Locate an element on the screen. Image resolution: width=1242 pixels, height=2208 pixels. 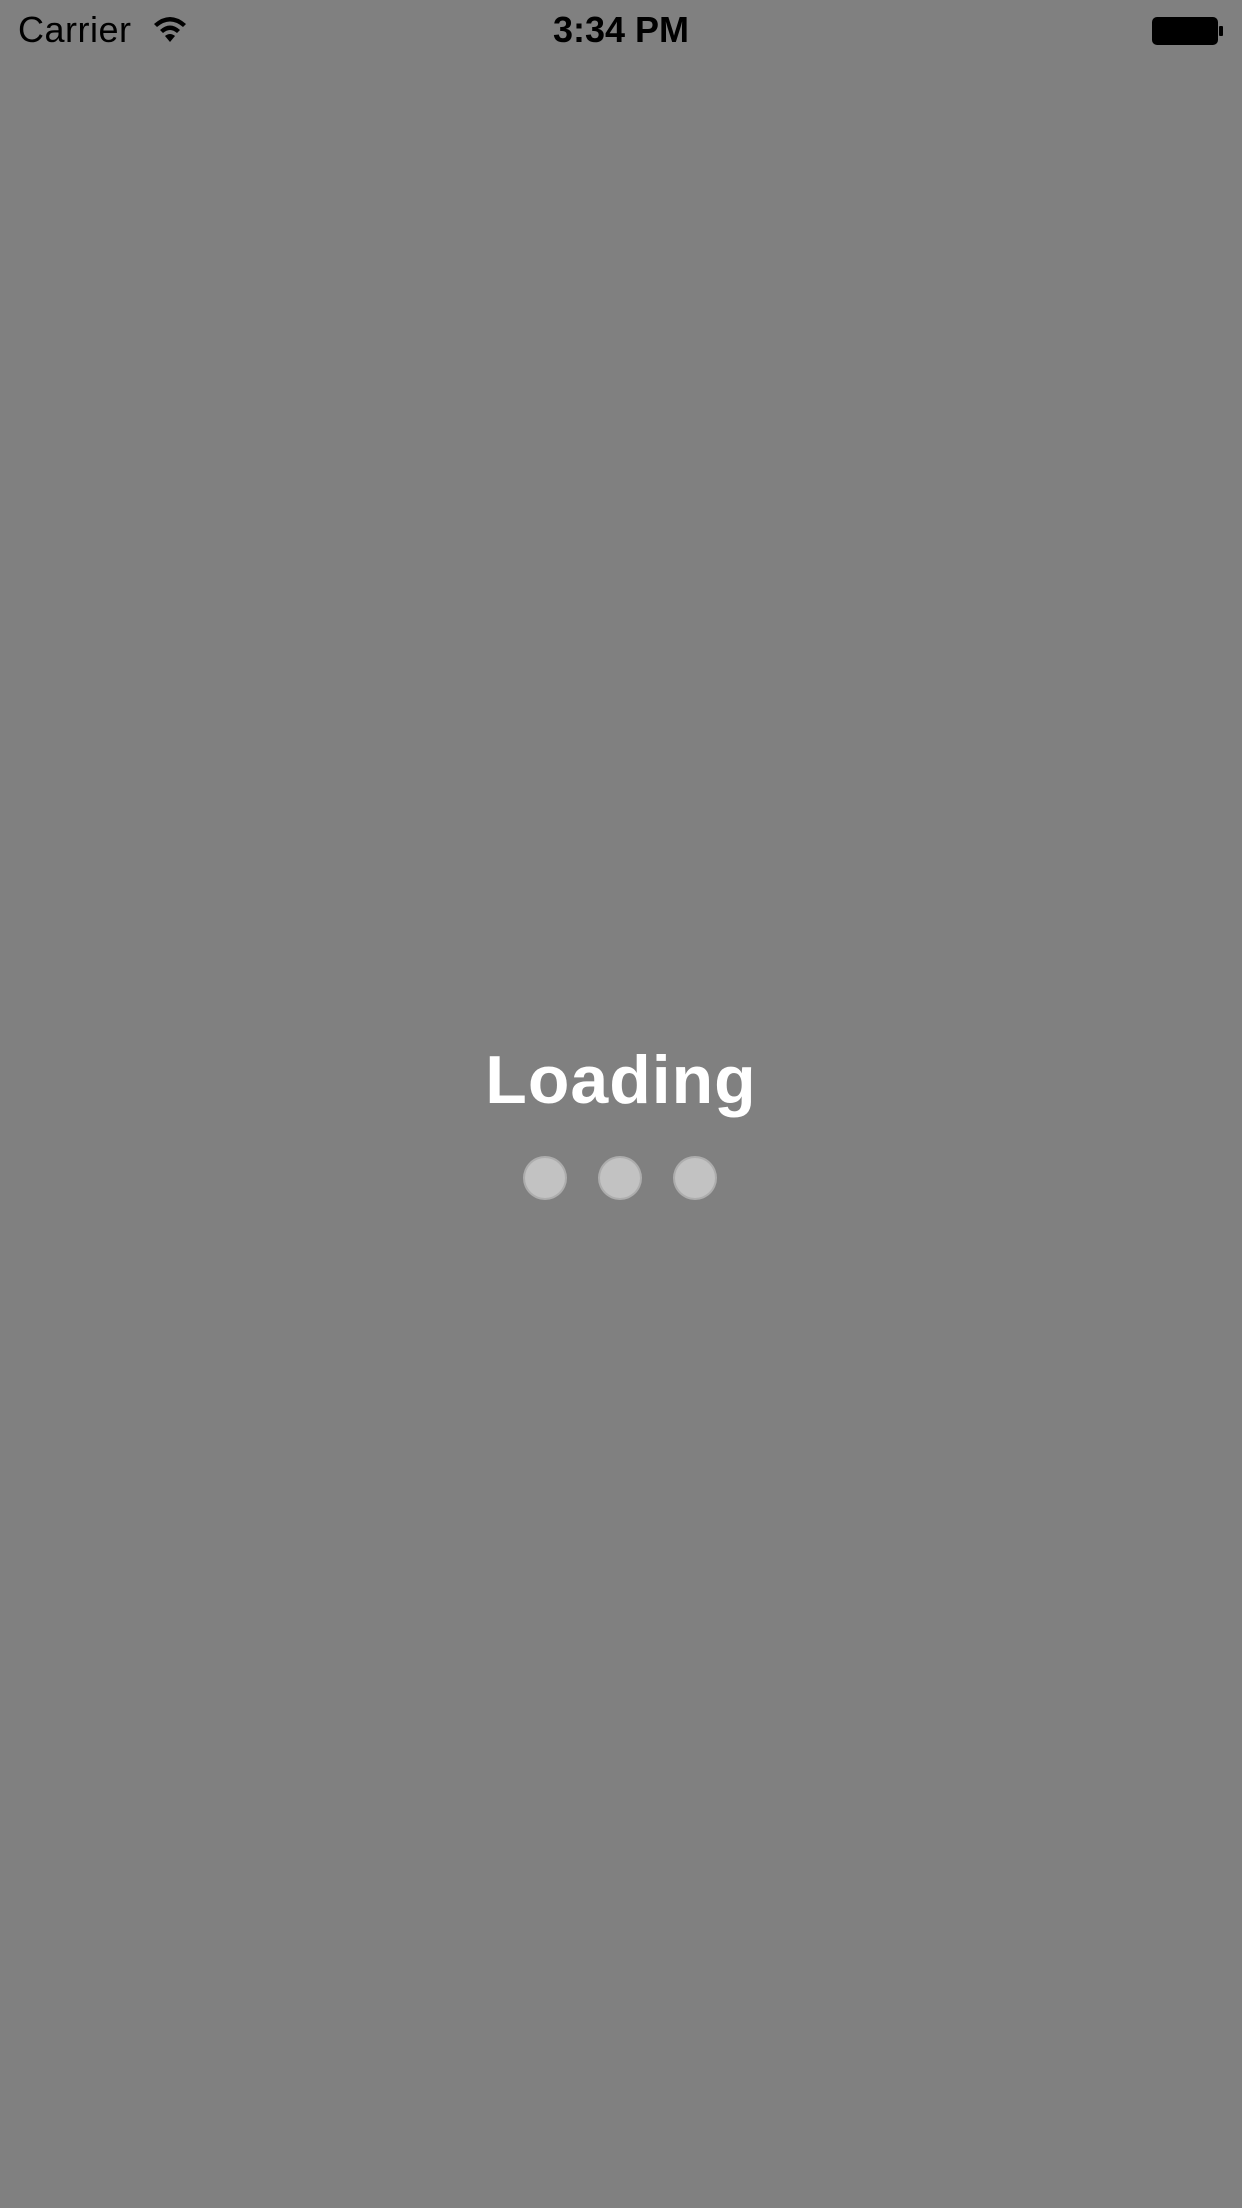
status-time: 3:34 PM is located at coordinates (621, 29).